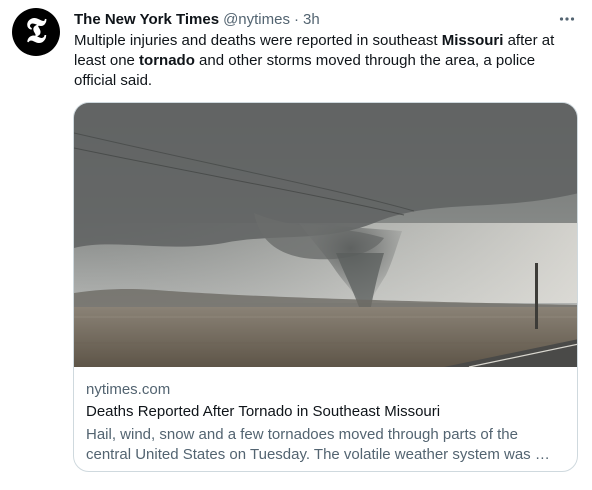 The image size is (592, 490). I want to click on more-horizontal-icon, so click(567, 19).